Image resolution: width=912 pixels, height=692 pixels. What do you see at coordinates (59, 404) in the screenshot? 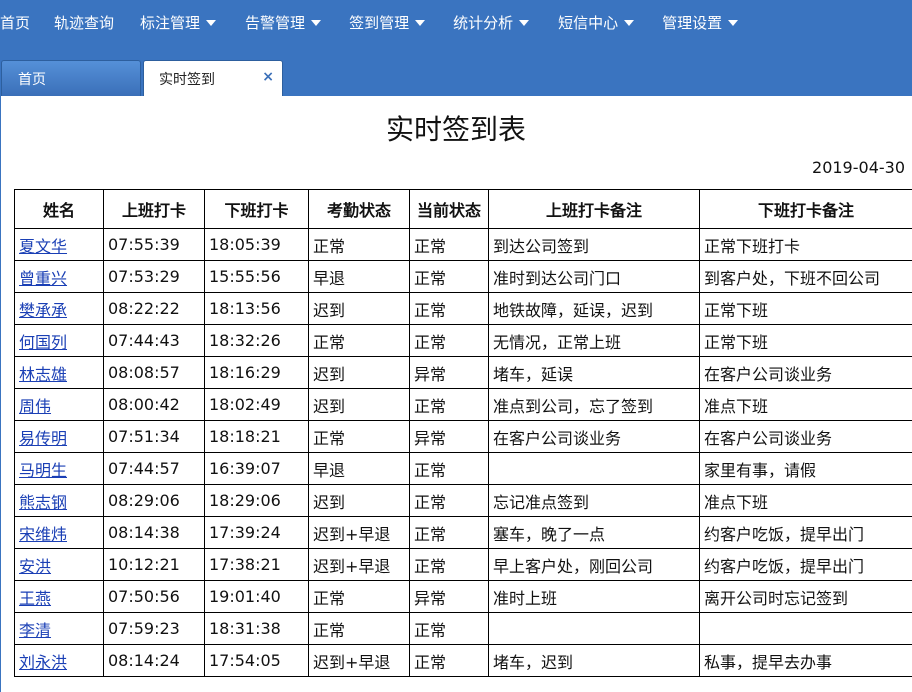
I see `employee-name-cell: 周伟` at bounding box center [59, 404].